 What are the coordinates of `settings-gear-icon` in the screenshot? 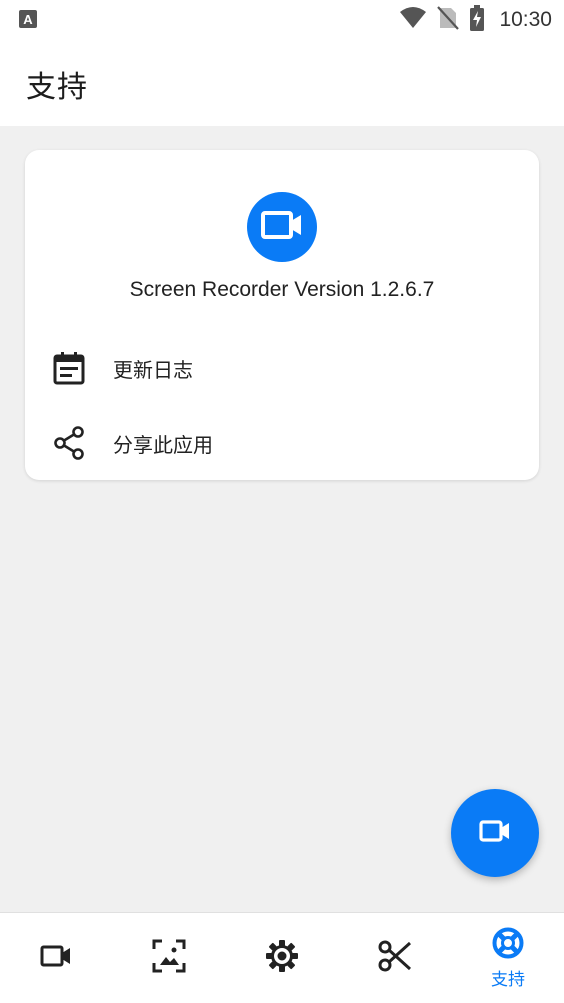 It's located at (282, 958).